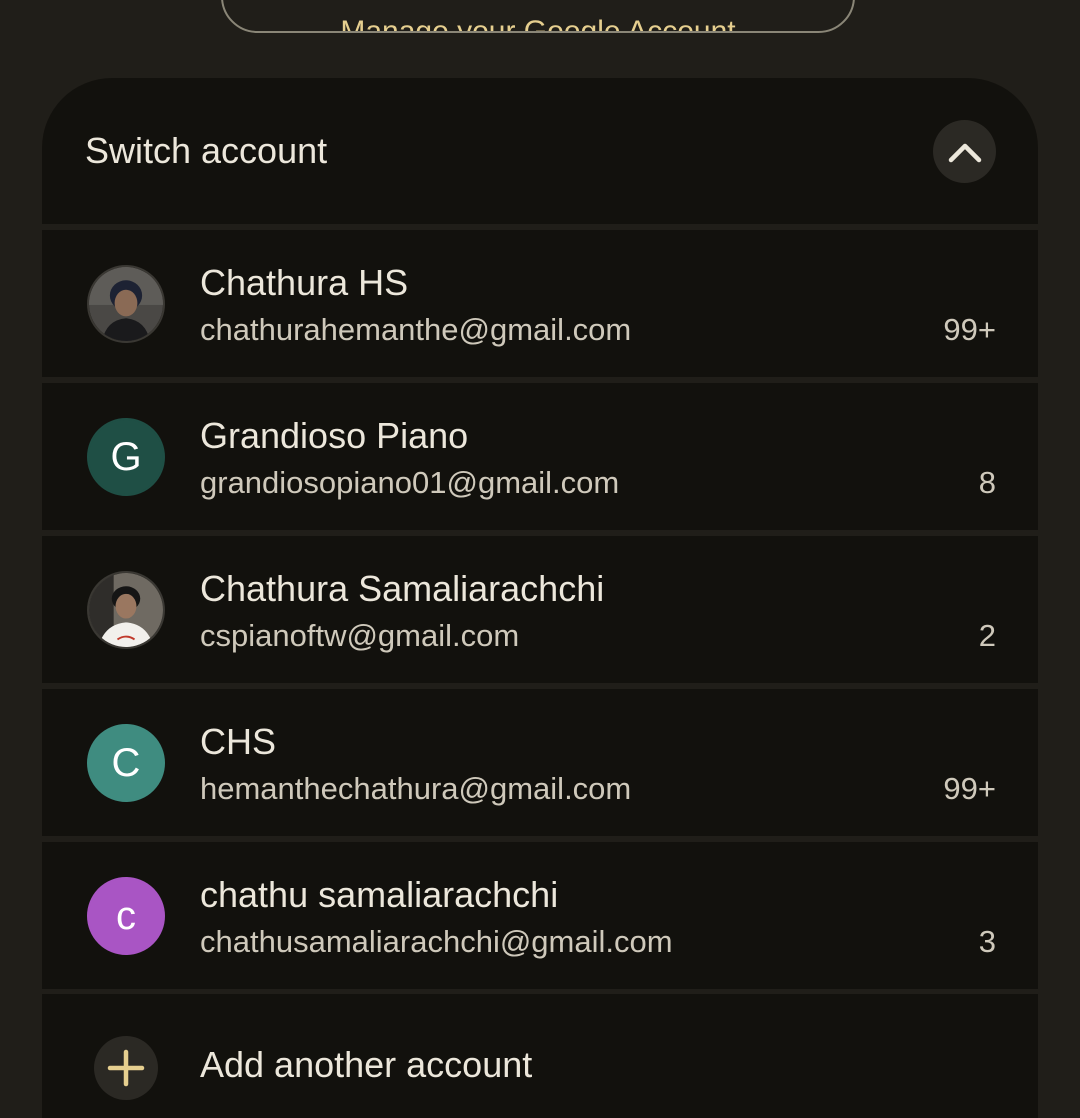 This screenshot has width=1080, height=1118. I want to click on account-name: CHS, so click(238, 741).